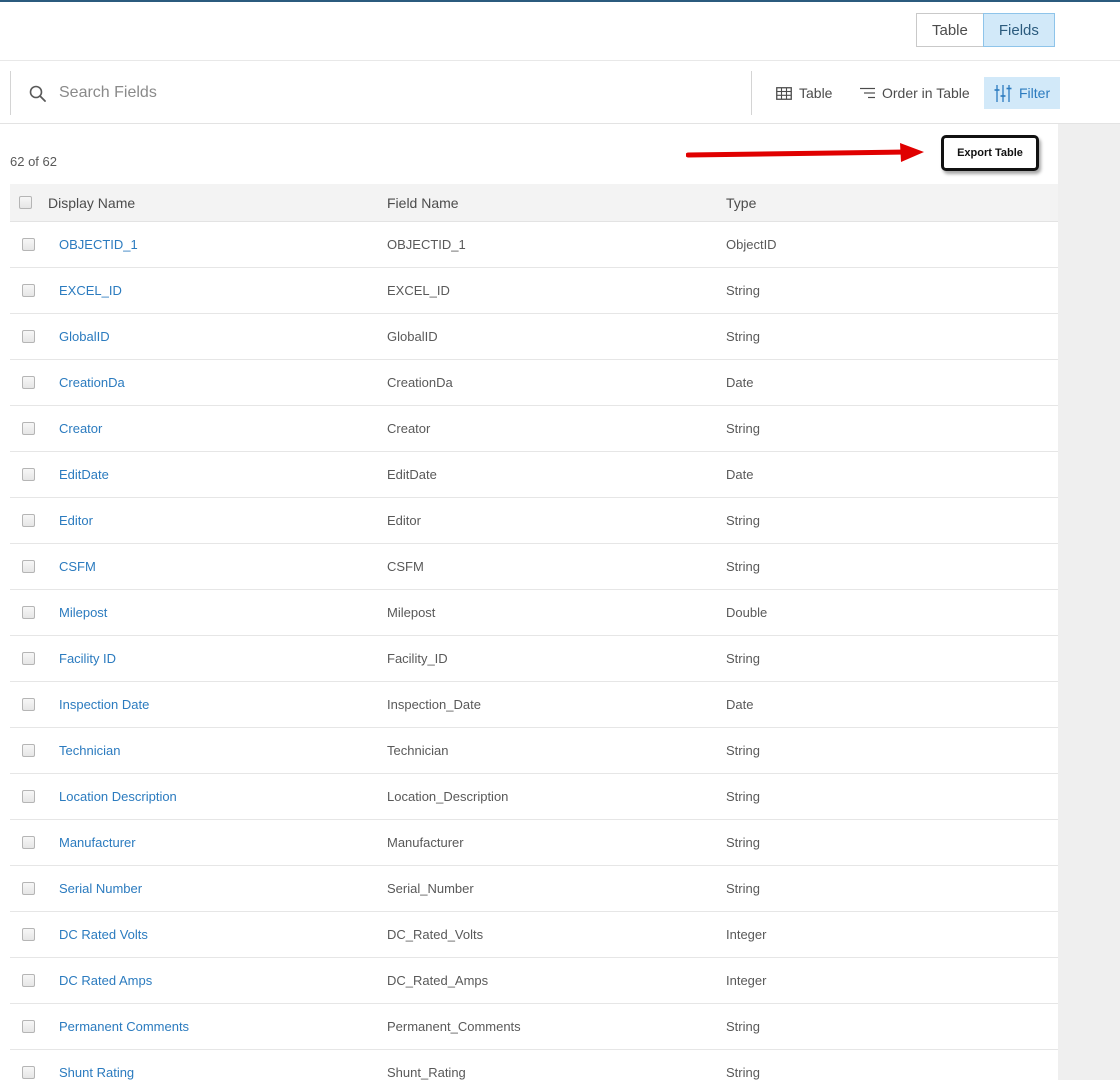 The height and width of the screenshot is (1080, 1120). What do you see at coordinates (816, 93) in the screenshot?
I see `table-view-label: Table` at bounding box center [816, 93].